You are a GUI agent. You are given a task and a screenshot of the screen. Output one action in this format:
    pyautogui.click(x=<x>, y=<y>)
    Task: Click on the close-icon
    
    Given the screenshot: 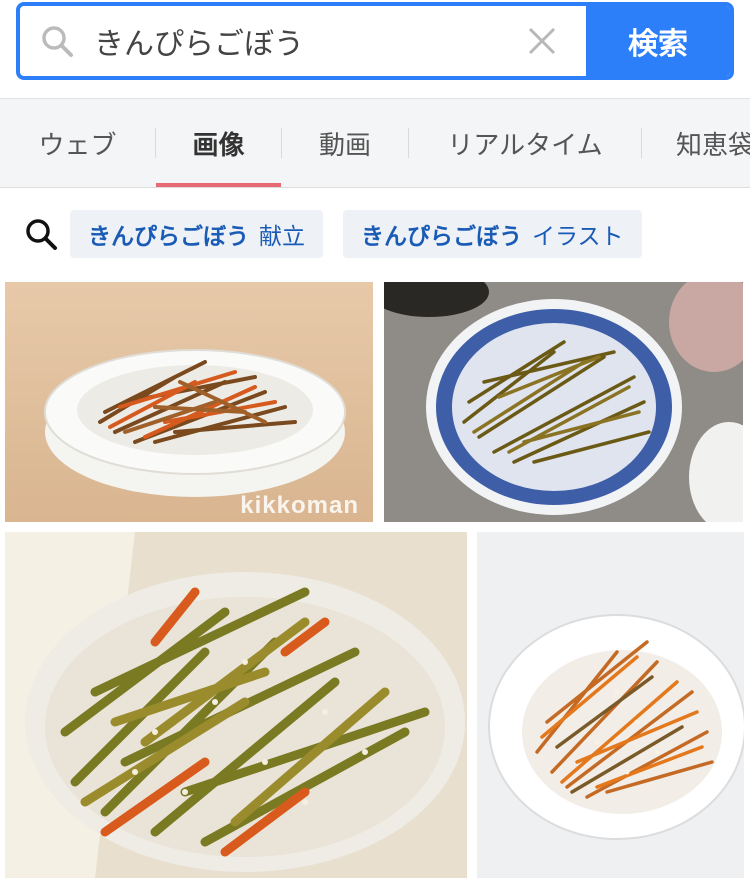 What is the action you would take?
    pyautogui.click(x=542, y=41)
    